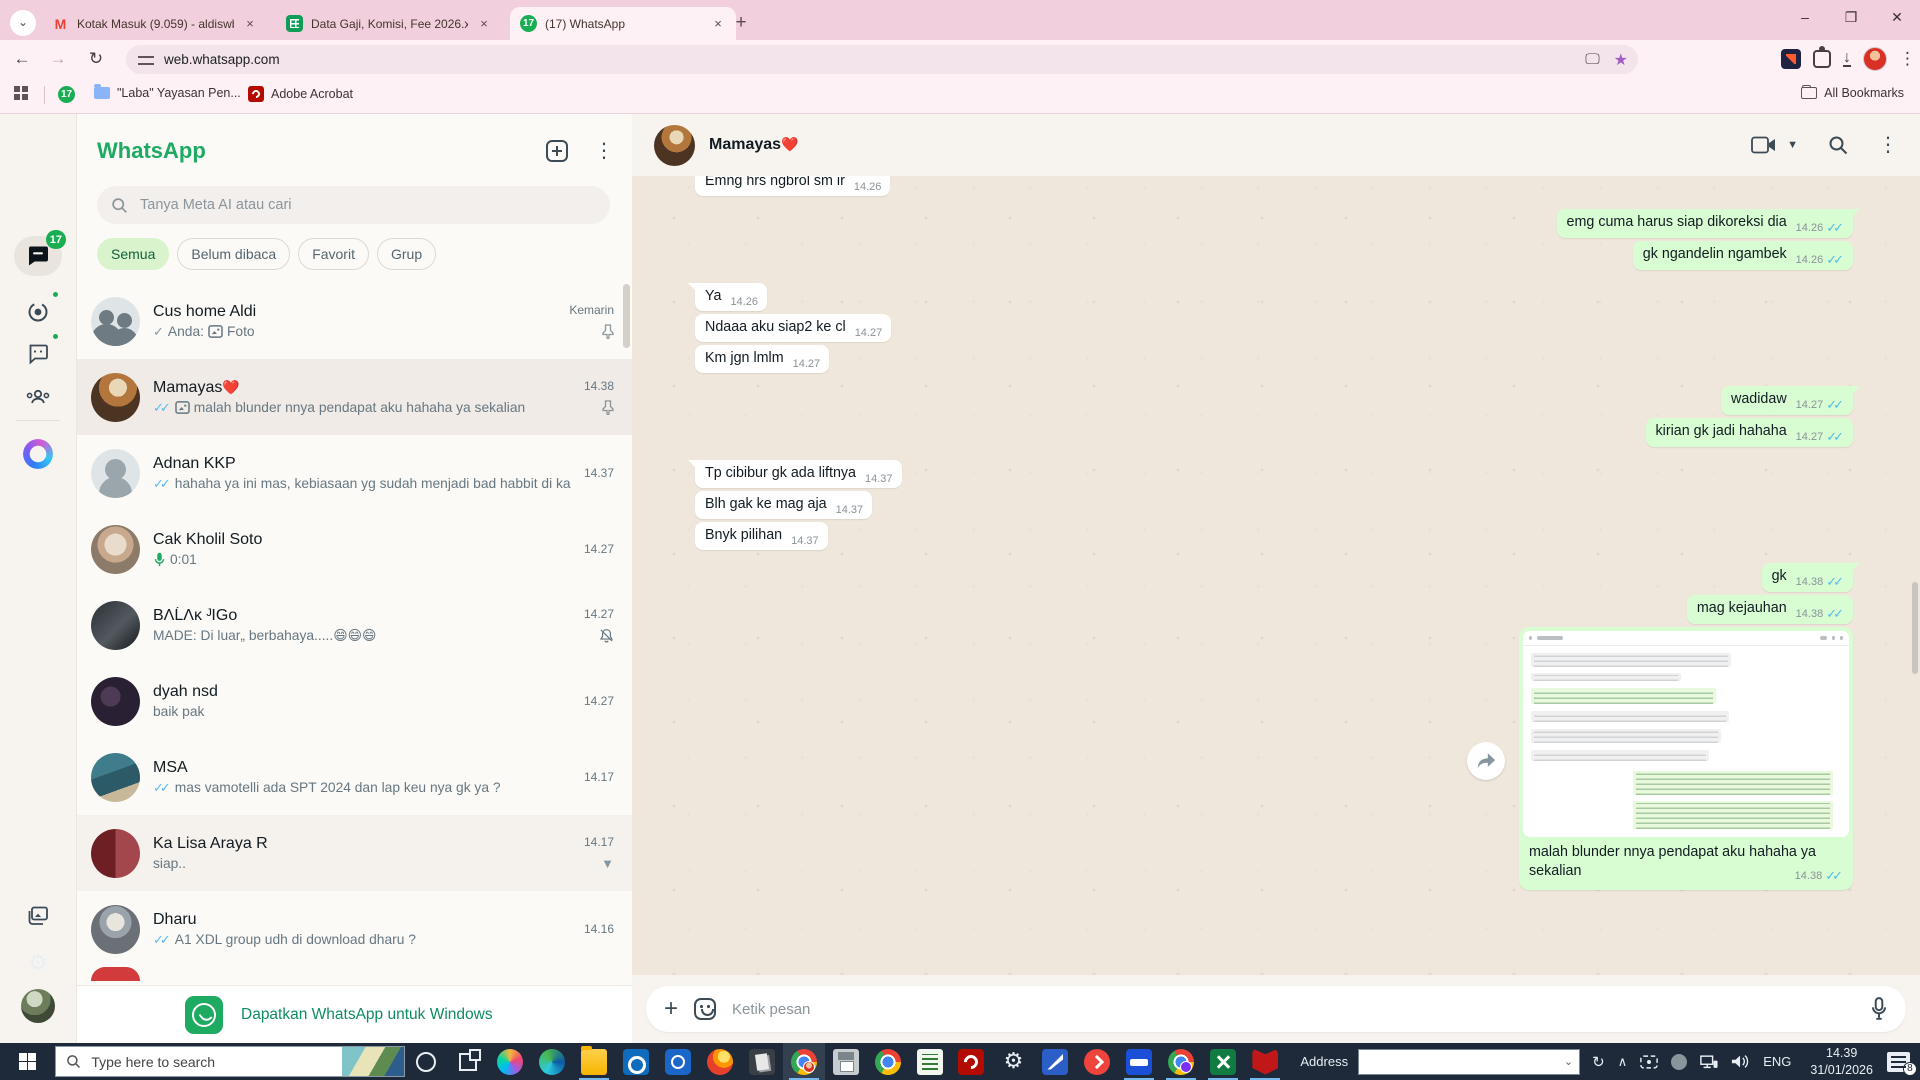 The width and height of the screenshot is (1920, 1080). What do you see at coordinates (1055, 1061) in the screenshot?
I see `taskbar-app-scanner` at bounding box center [1055, 1061].